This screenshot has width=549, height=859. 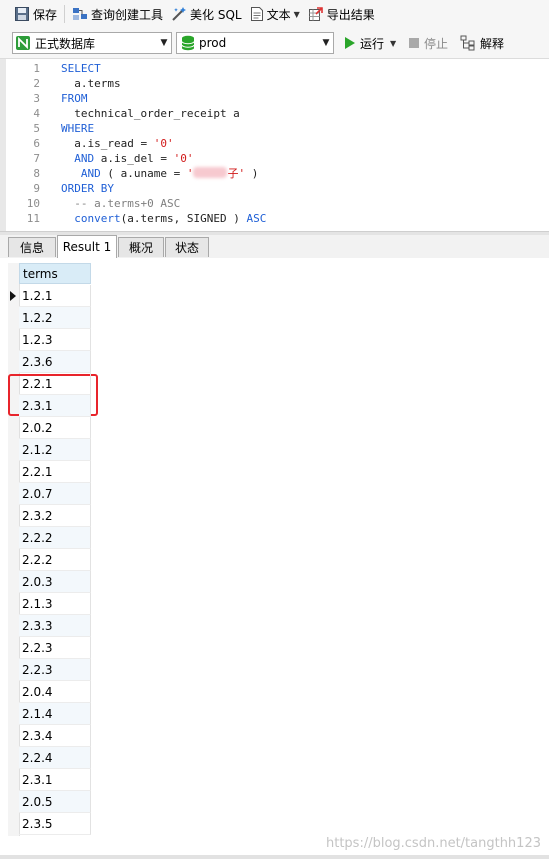 I want to click on code-line: 5 WHERE, so click(x=276, y=128).